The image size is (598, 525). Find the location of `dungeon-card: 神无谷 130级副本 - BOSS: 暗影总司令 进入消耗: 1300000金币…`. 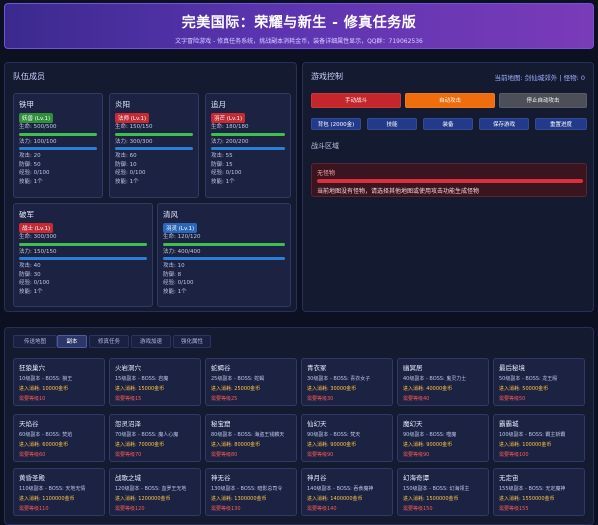

dungeon-card: 神无谷 130级副本 - BOSS: 暗影总司令 进入消耗: 1300000金币… is located at coordinates (251, 492).